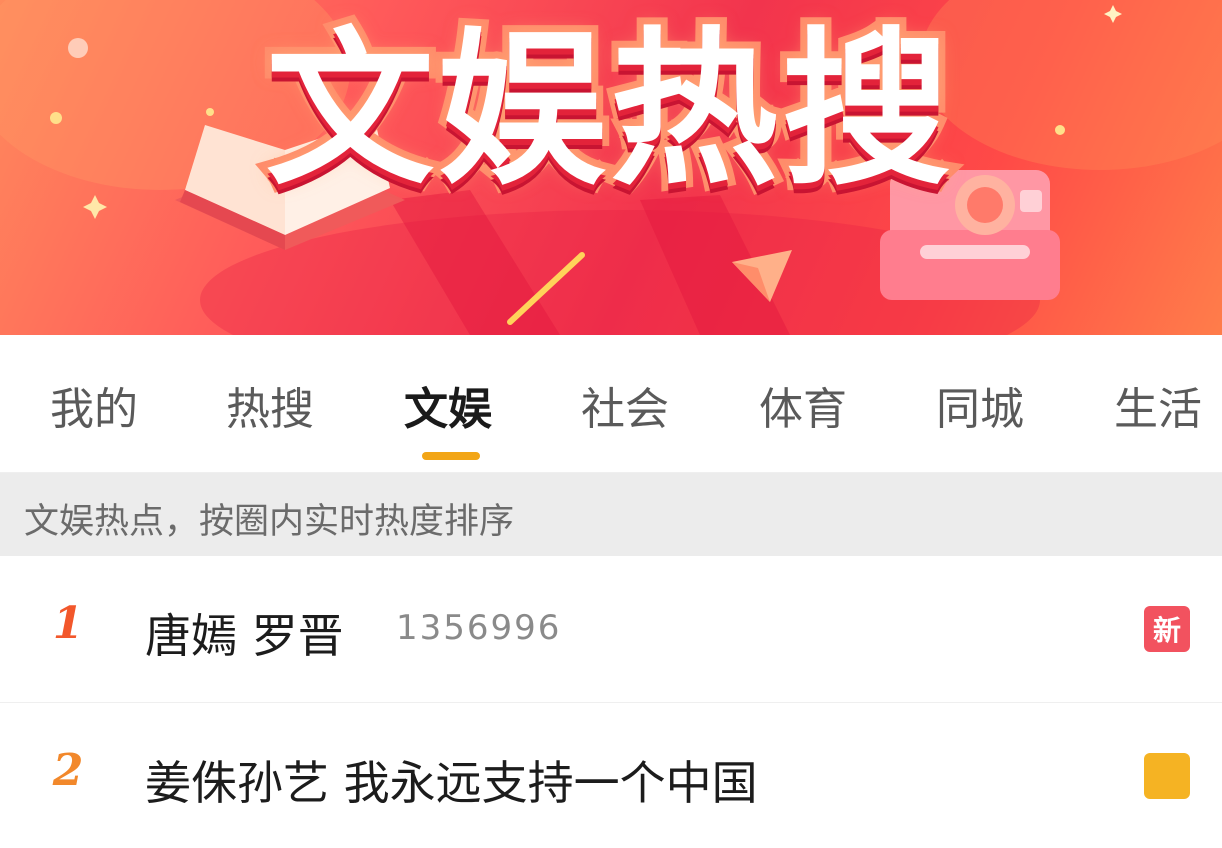 The image size is (1222, 848). What do you see at coordinates (608, 110) in the screenshot?
I see `banner-title: 文娱热搜` at bounding box center [608, 110].